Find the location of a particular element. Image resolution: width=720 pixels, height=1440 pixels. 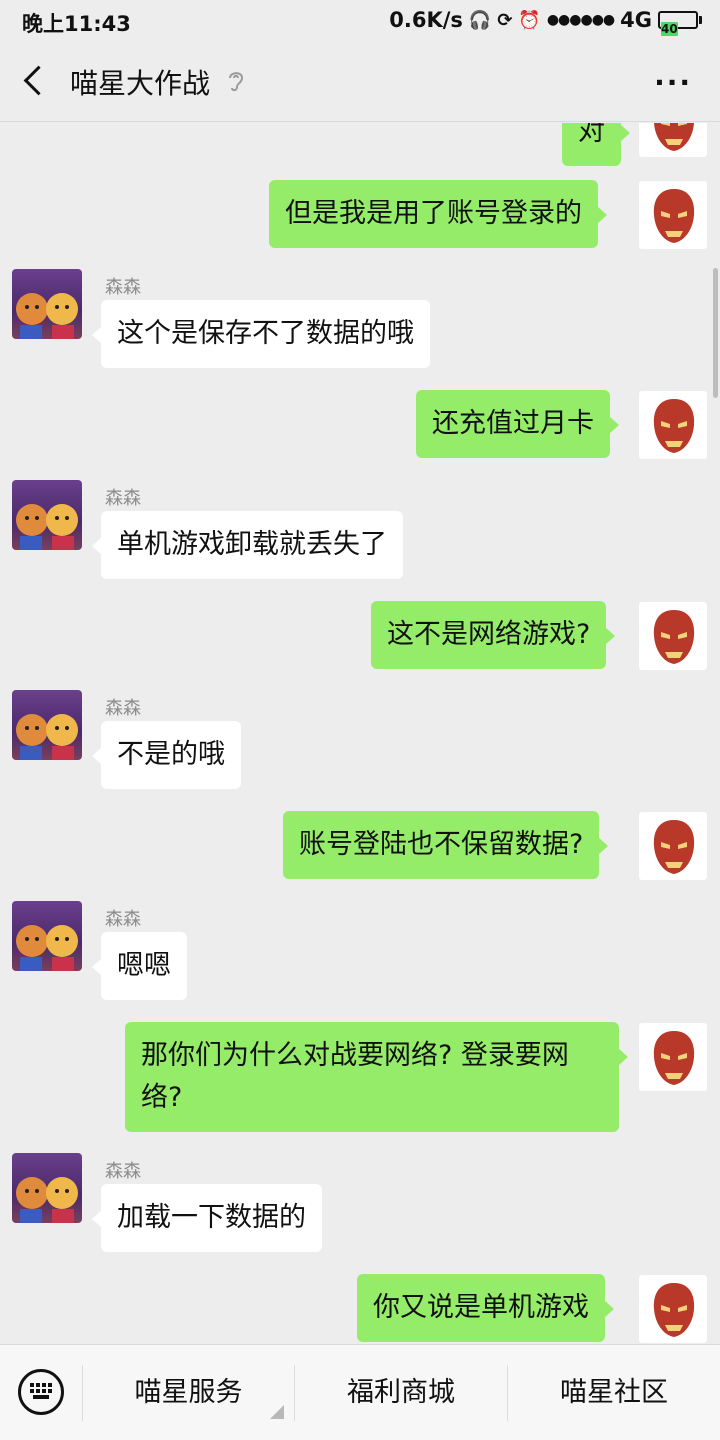

bottom-menu: 喵星服务 福利商城 喵星社区 is located at coordinates (360, 1392).